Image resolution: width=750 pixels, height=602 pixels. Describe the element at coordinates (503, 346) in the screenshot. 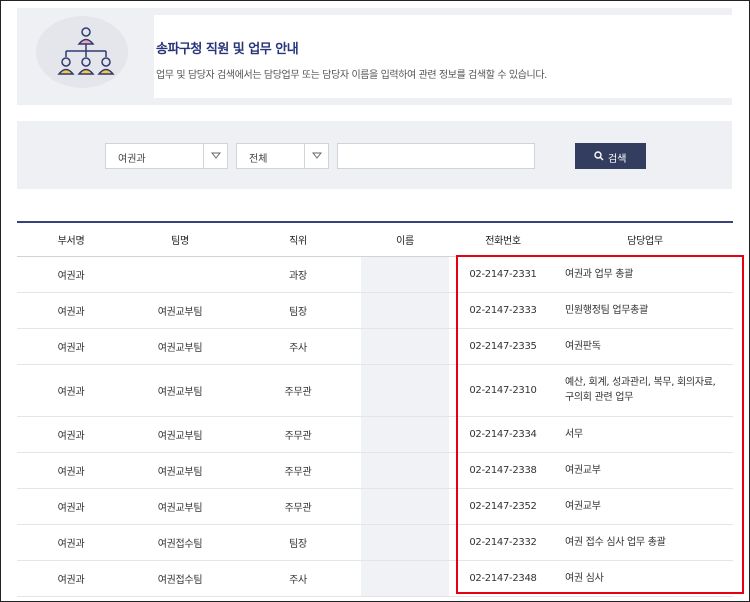

I see `phone-cell: 02-2147-2335` at that location.